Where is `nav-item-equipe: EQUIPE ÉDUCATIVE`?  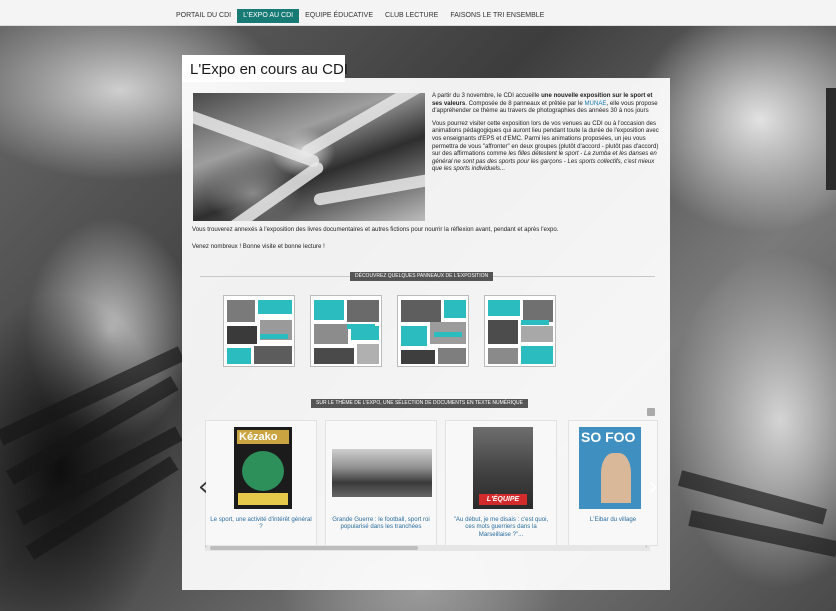
nav-item-equipe: EQUIPE ÉDUCATIVE is located at coordinates (339, 16).